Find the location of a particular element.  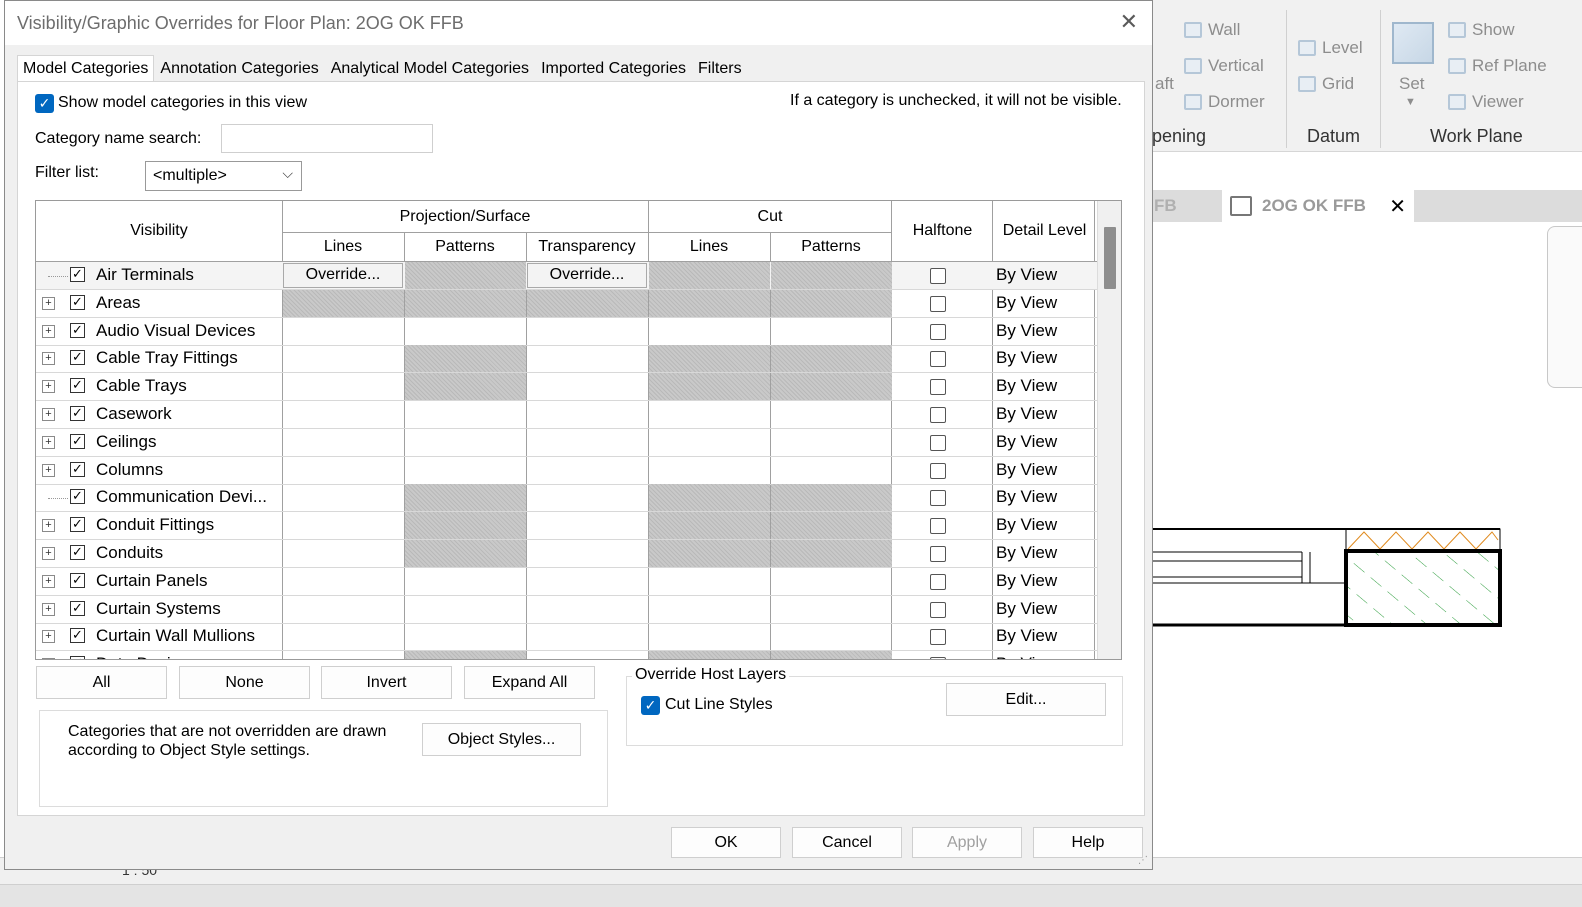

table-row: + ✓ Data Devices By View is located at coordinates (567, 655).